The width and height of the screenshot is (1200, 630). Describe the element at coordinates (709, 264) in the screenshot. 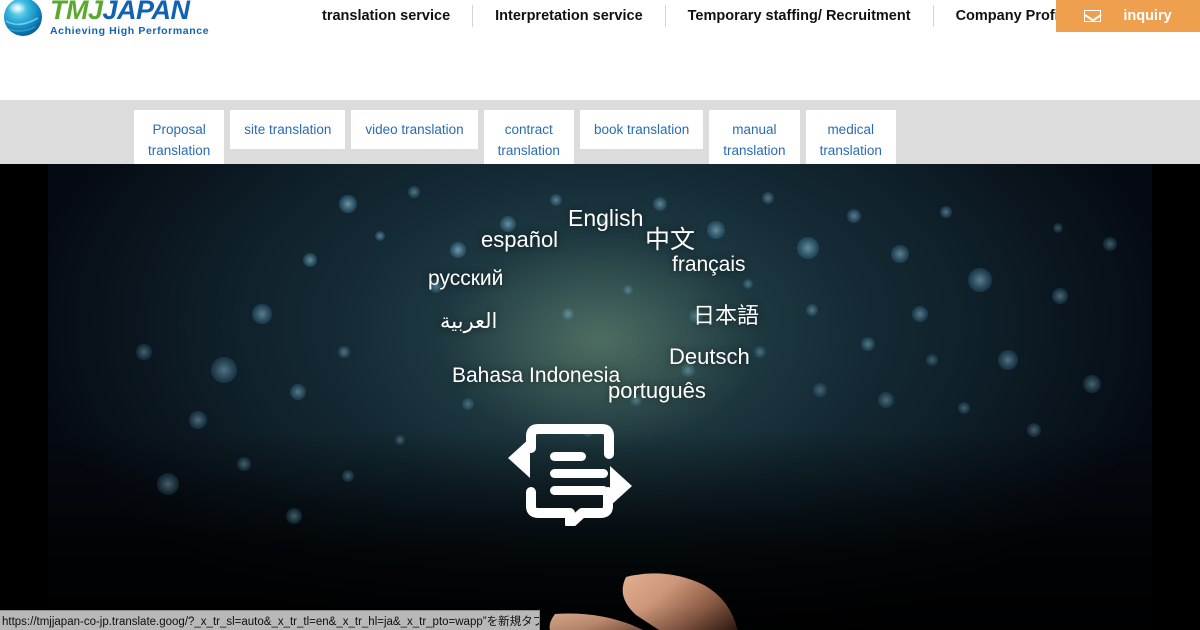

I see `language-label: français` at that location.